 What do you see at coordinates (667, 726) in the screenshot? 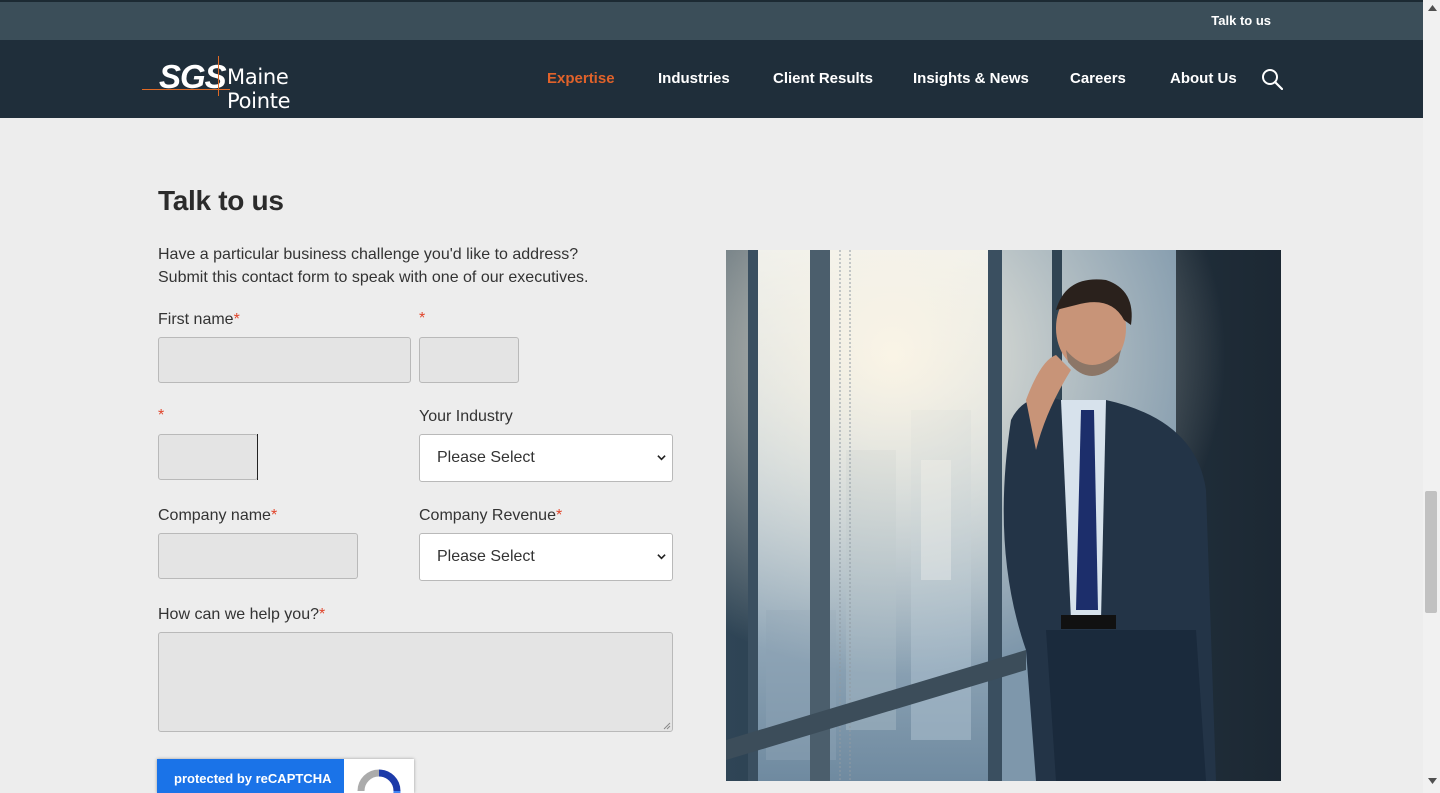
I see `resize-handle-icon` at bounding box center [667, 726].